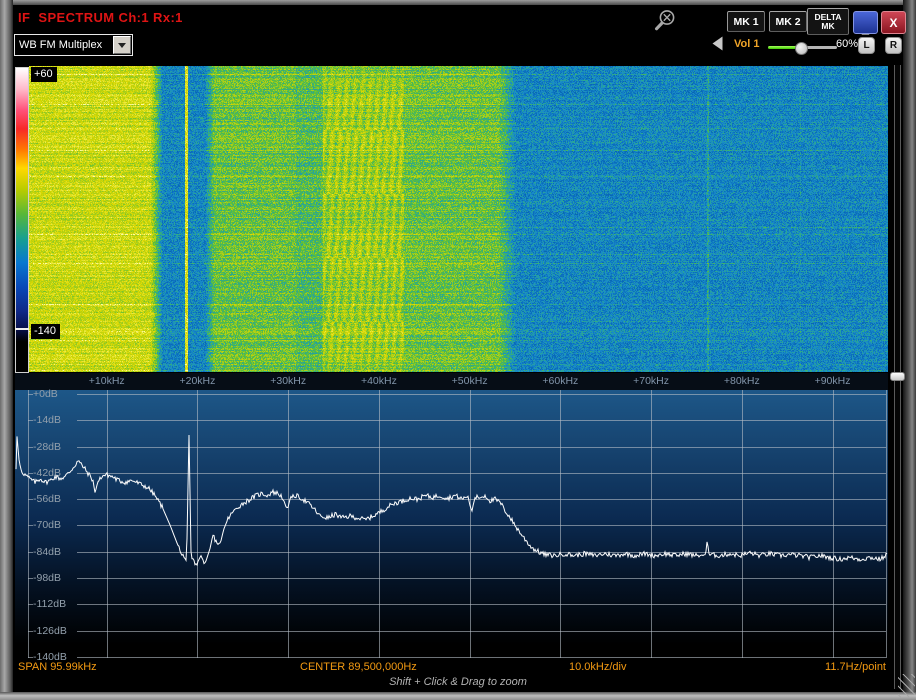 This screenshot has height=700, width=916. Describe the element at coordinates (122, 45) in the screenshot. I see `chevron-down-icon` at that location.